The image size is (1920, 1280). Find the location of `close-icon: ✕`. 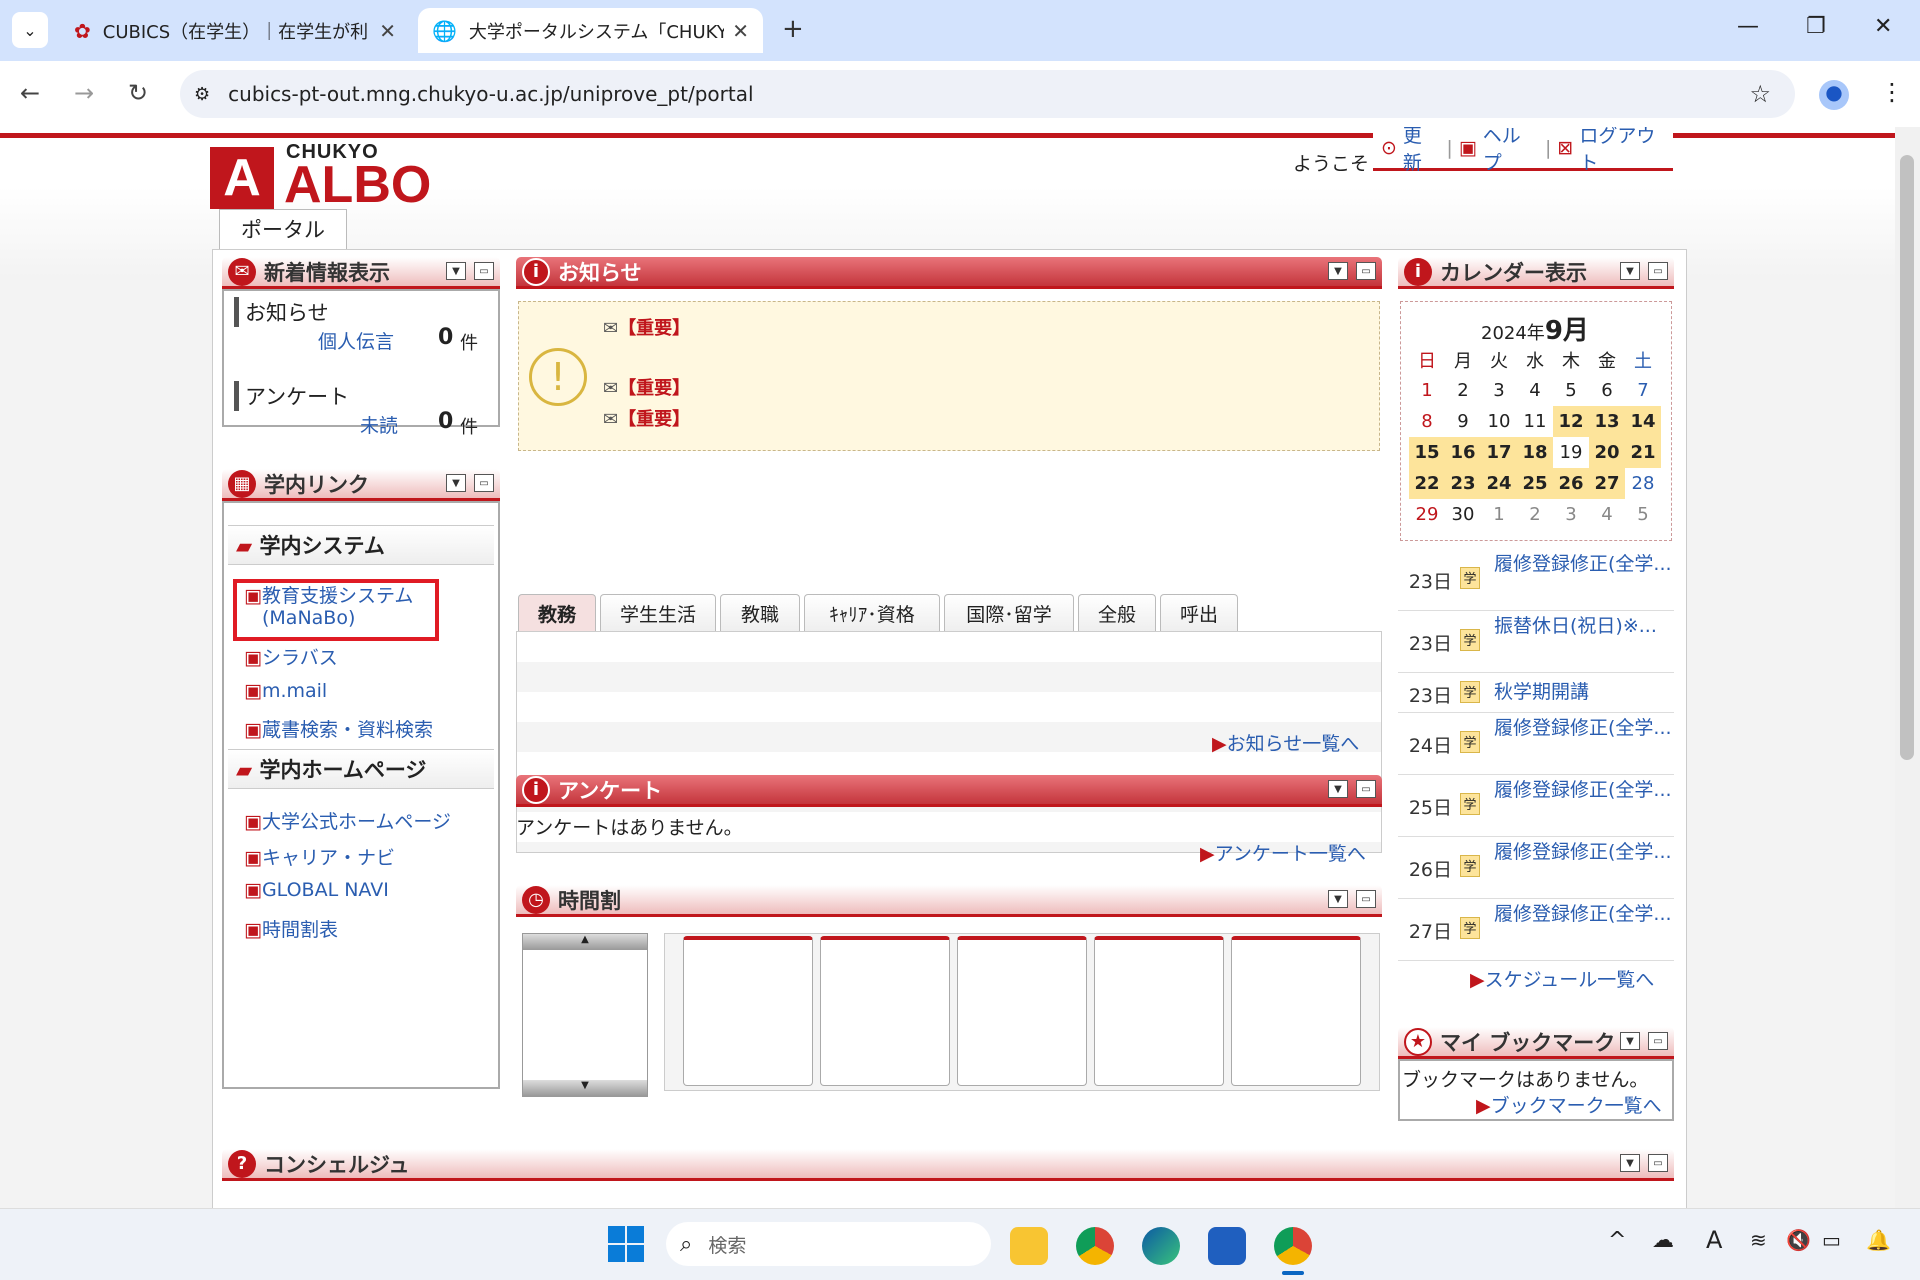

close-icon: ✕ is located at coordinates (740, 31).